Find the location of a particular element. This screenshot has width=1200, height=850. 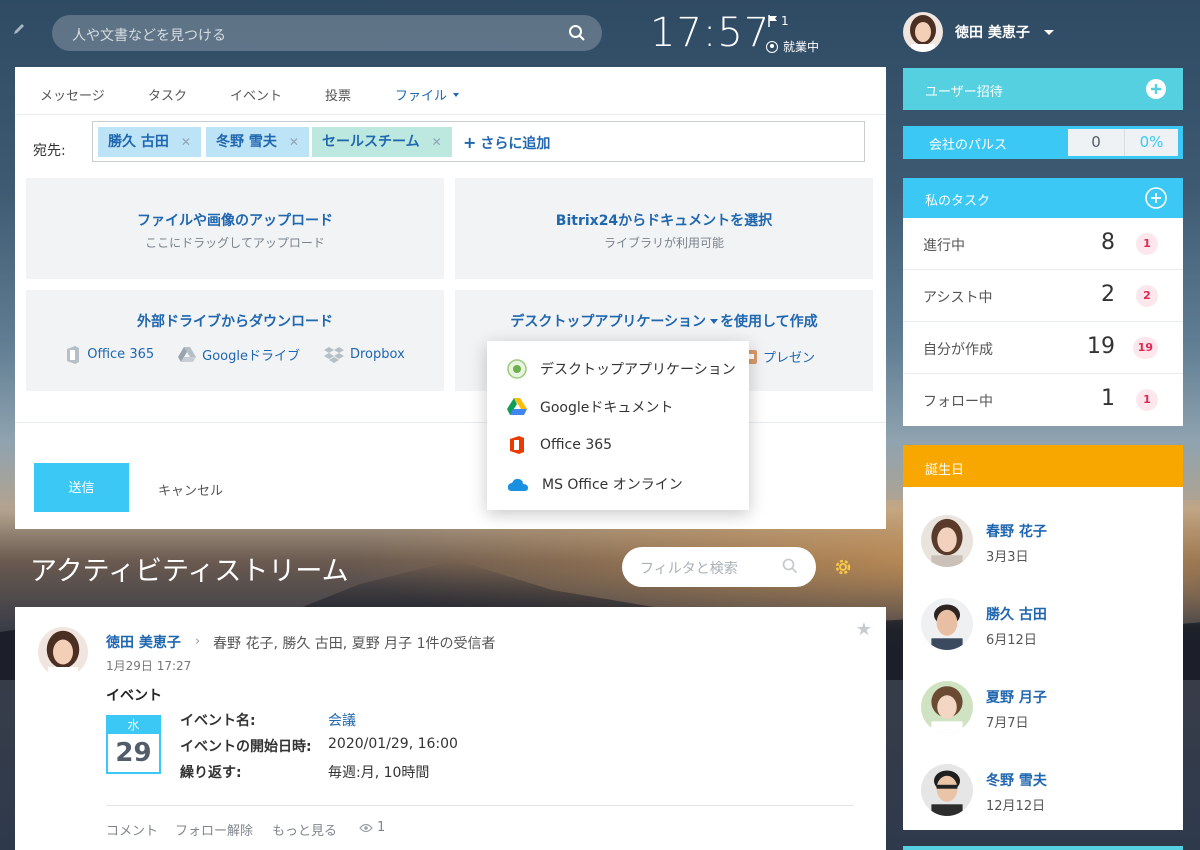

dropbox-icon is located at coordinates (333, 354).